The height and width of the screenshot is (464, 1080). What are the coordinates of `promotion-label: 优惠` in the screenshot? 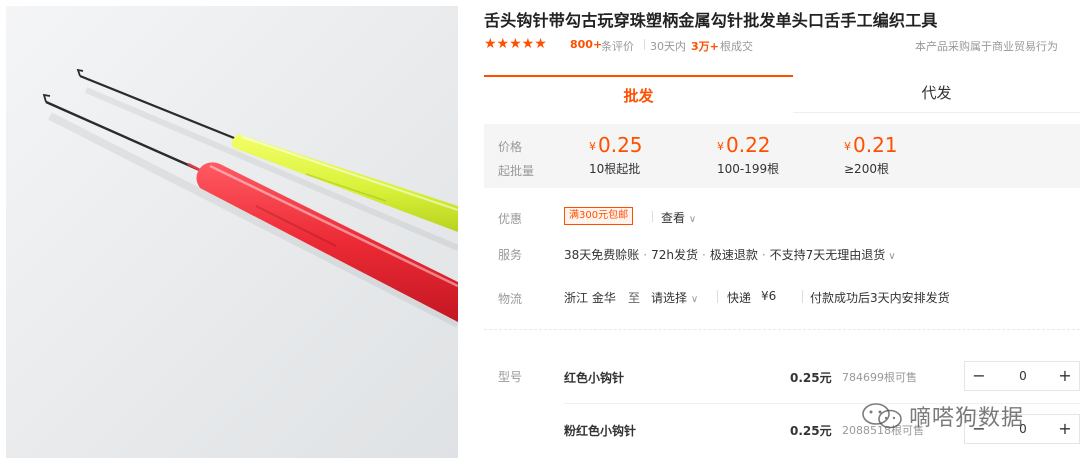 It's located at (510, 219).